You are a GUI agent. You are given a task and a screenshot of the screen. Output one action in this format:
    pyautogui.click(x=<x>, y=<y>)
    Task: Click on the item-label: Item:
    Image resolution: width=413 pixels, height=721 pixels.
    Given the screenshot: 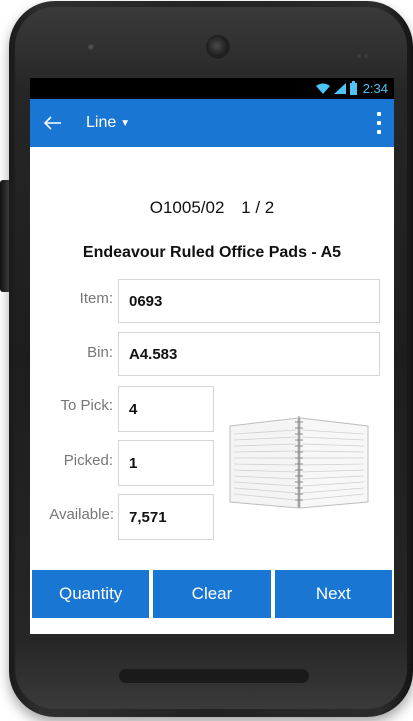 What is the action you would take?
    pyautogui.click(x=96, y=298)
    